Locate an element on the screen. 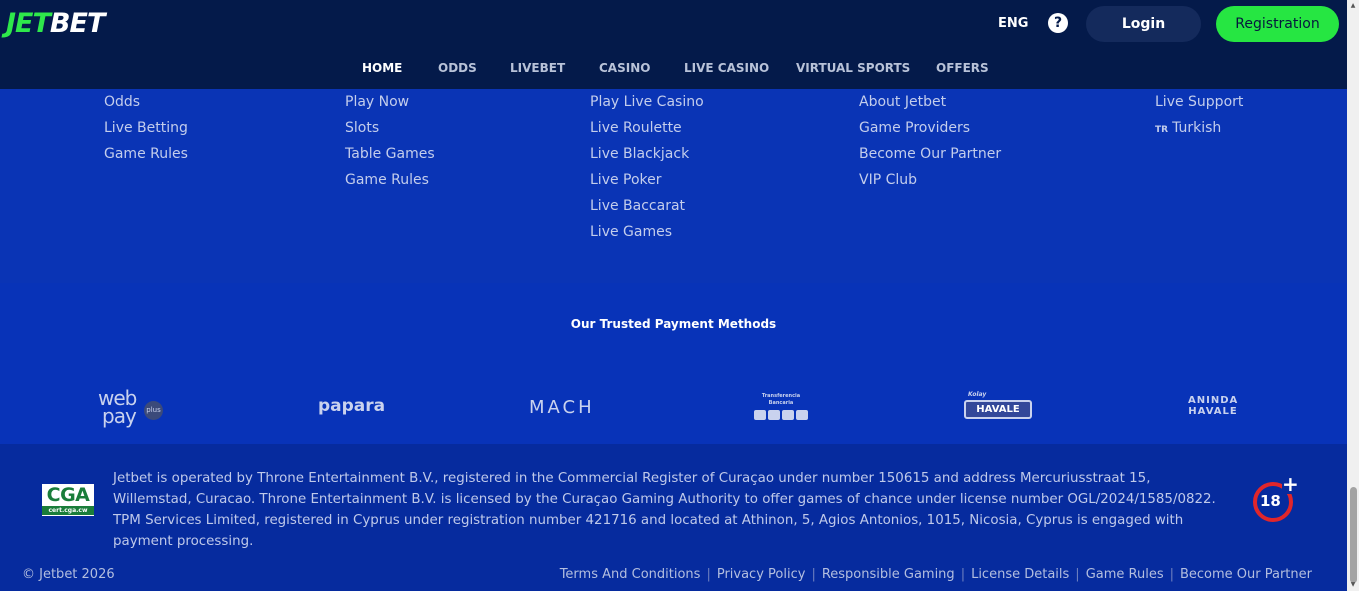  footer-link: About Jetbet is located at coordinates (930, 106).